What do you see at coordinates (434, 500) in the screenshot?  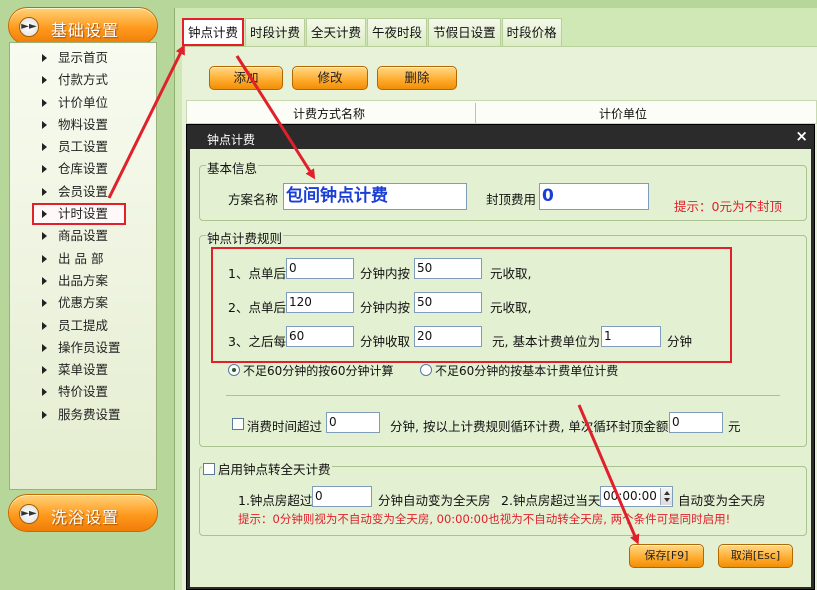 I see `fullday-cond1-suffix: 分钟自动变为全天房` at bounding box center [434, 500].